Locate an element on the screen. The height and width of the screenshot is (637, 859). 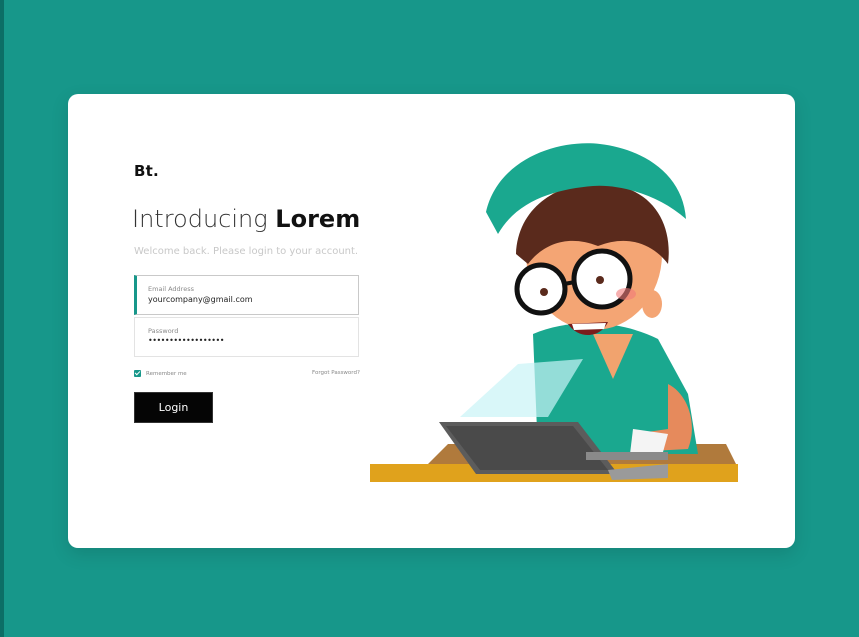
remember-me: Remember me is located at coordinates (160, 373).